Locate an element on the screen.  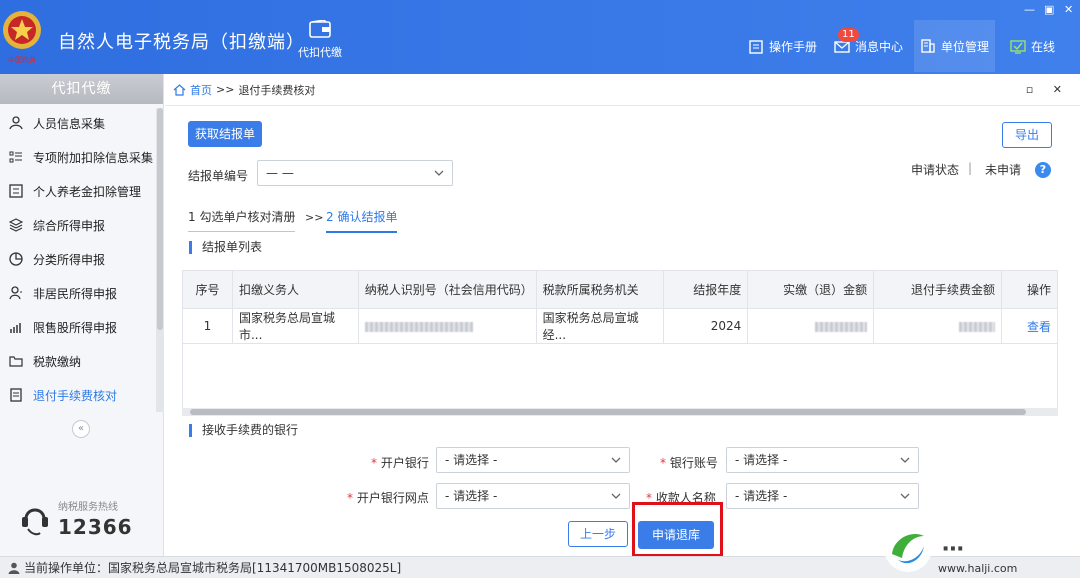
person-outline-icon is located at coordinates (15, 293).